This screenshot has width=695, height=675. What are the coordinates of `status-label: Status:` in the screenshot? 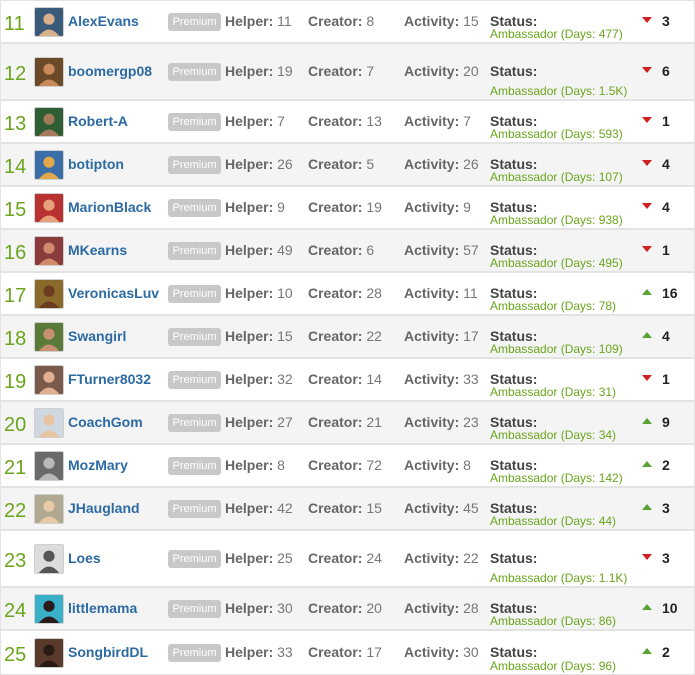 It's located at (514, 557).